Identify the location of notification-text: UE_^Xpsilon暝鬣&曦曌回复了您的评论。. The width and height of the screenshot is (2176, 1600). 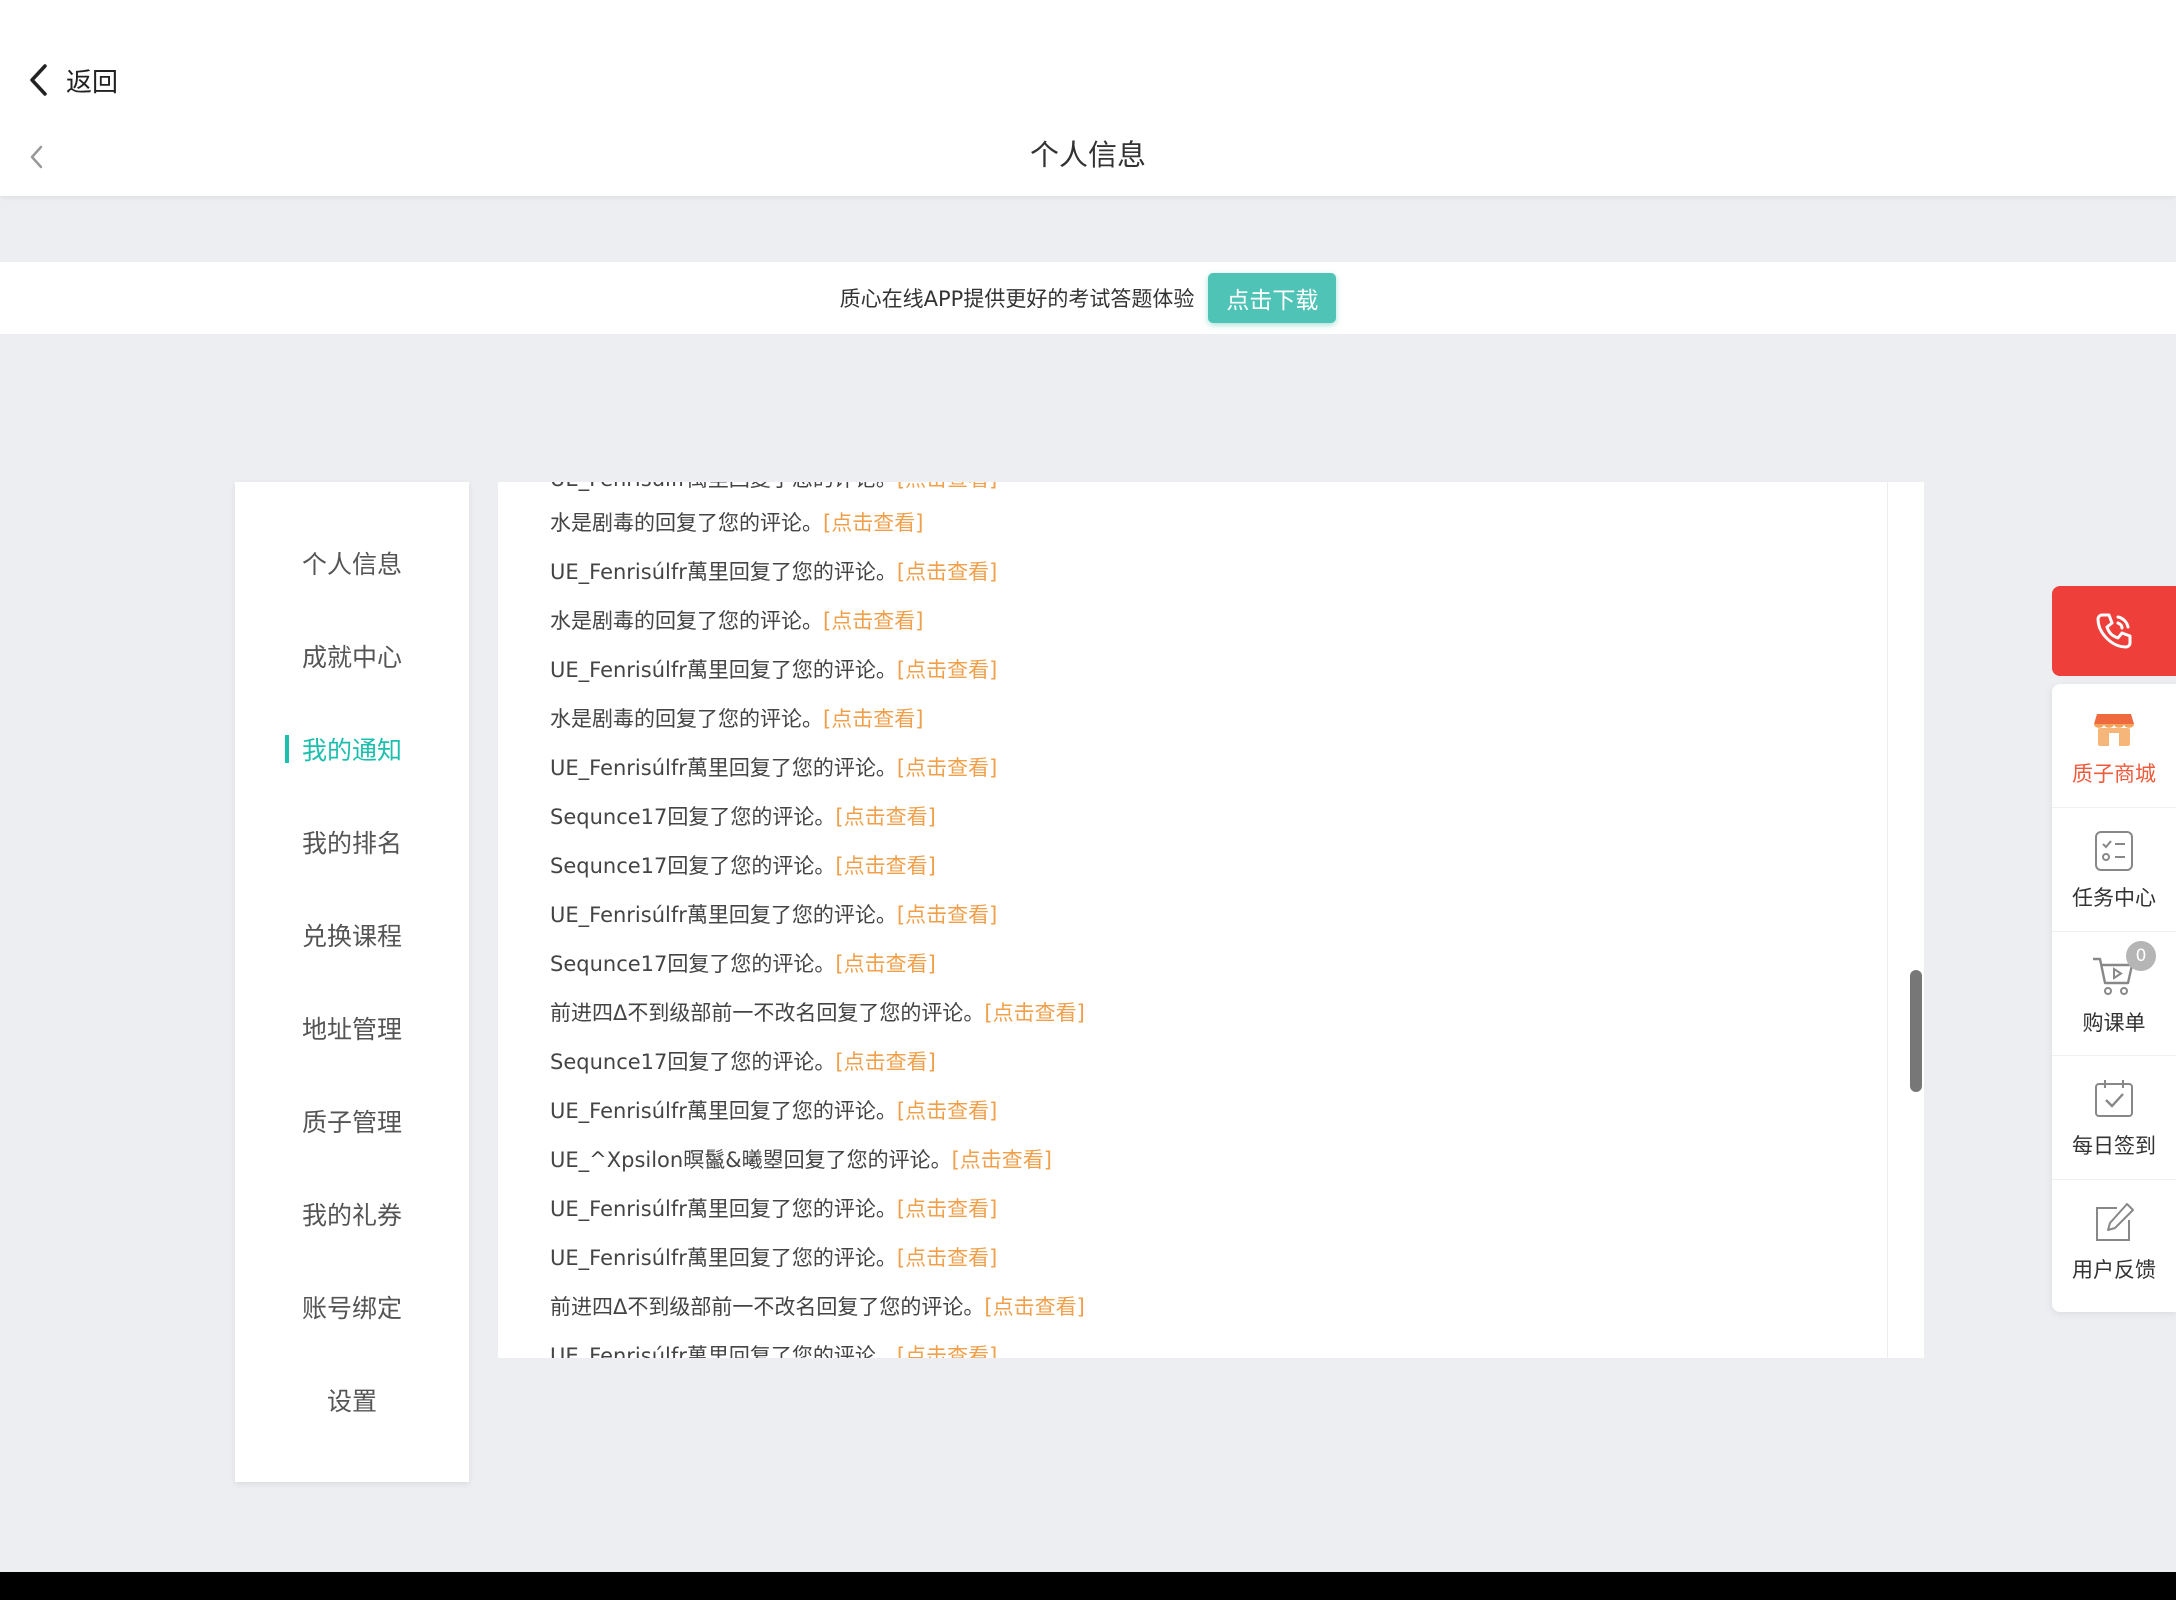
(751, 1160).